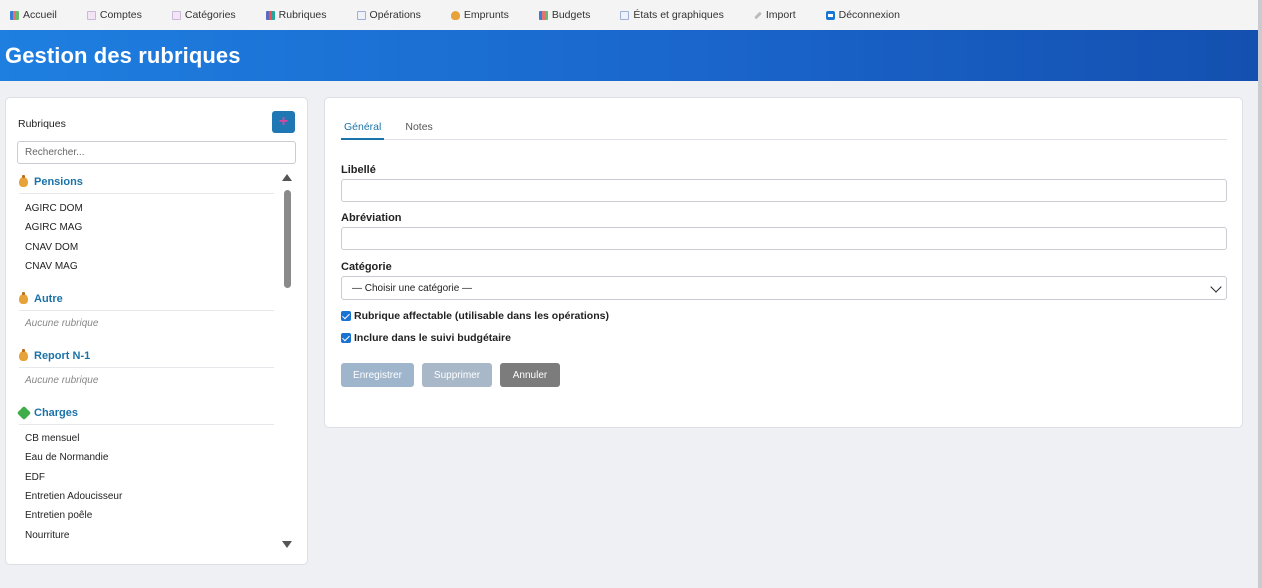  I want to click on list-item: AGIRC MAG, so click(144, 227).